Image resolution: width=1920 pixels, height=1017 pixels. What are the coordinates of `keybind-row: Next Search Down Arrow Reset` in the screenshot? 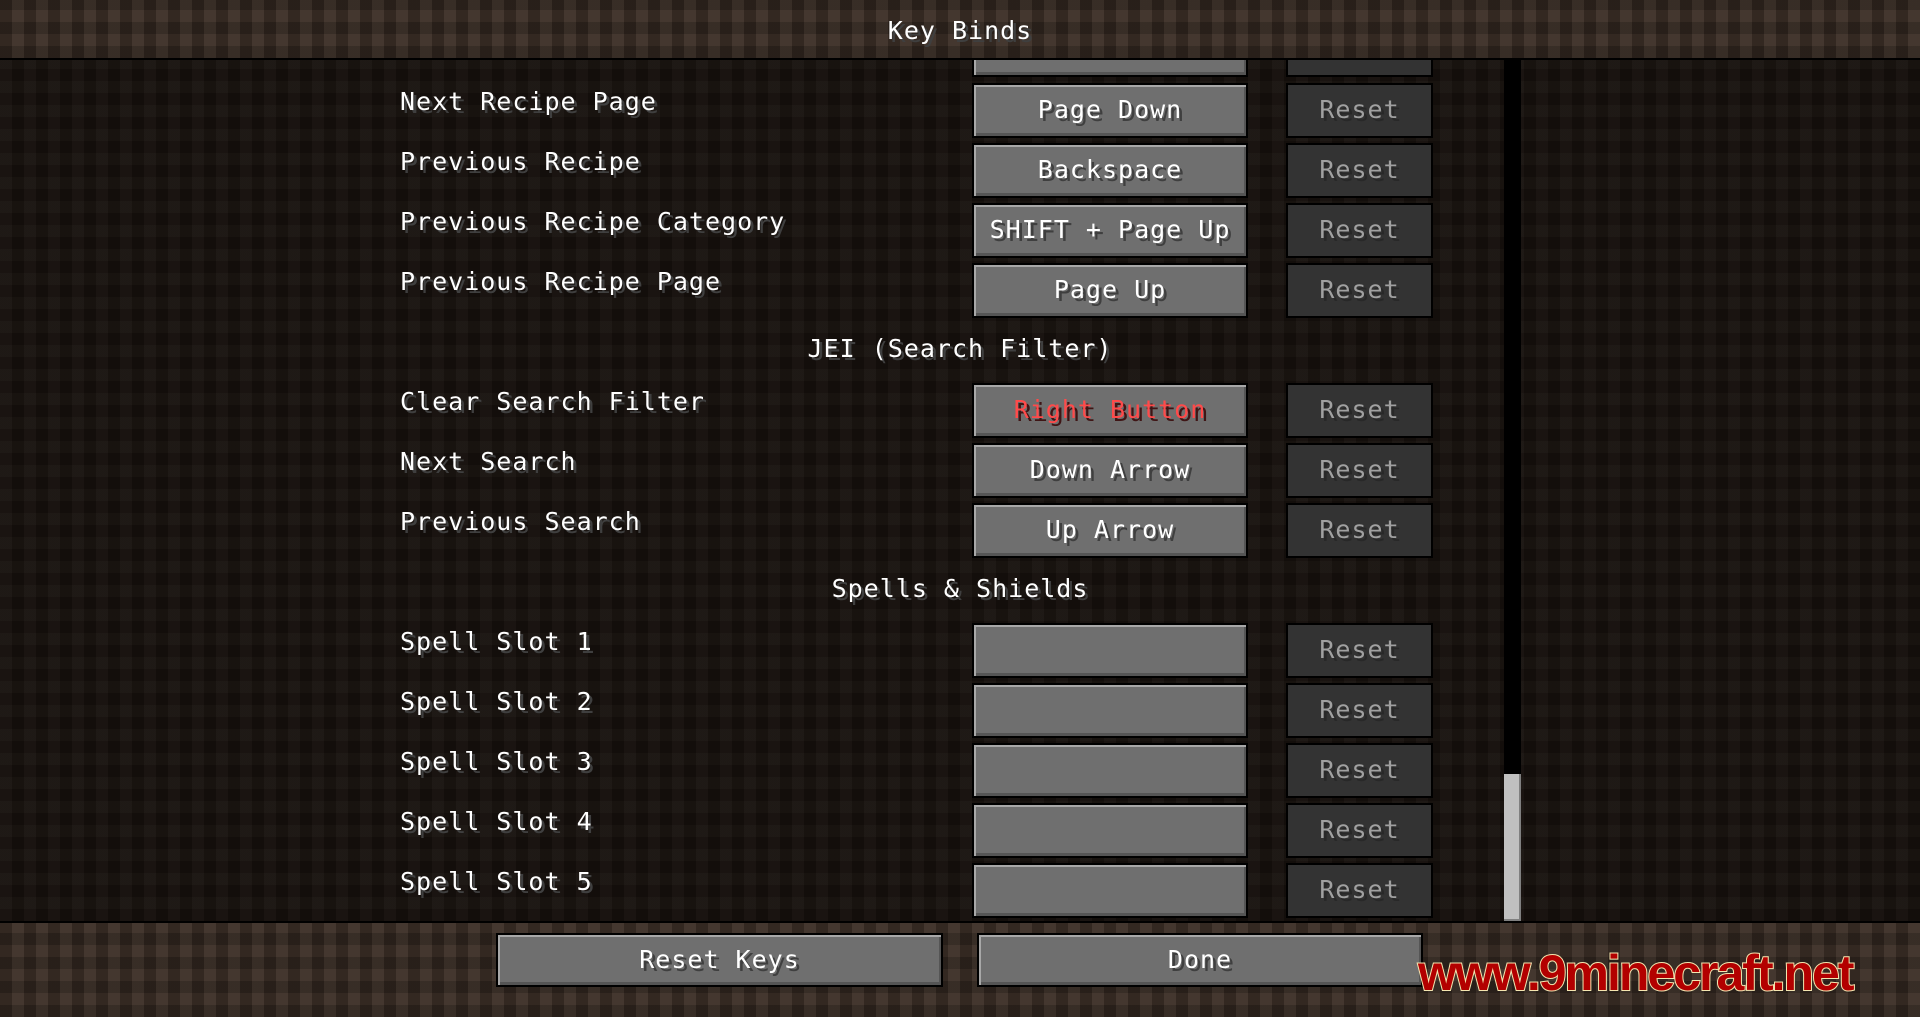 It's located at (960, 471).